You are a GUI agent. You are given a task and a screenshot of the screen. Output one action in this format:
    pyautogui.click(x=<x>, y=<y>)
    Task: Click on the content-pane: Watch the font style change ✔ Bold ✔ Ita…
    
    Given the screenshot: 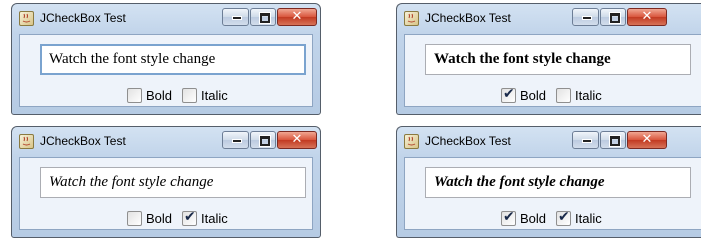 What is the action you would take?
    pyautogui.click(x=552, y=193)
    